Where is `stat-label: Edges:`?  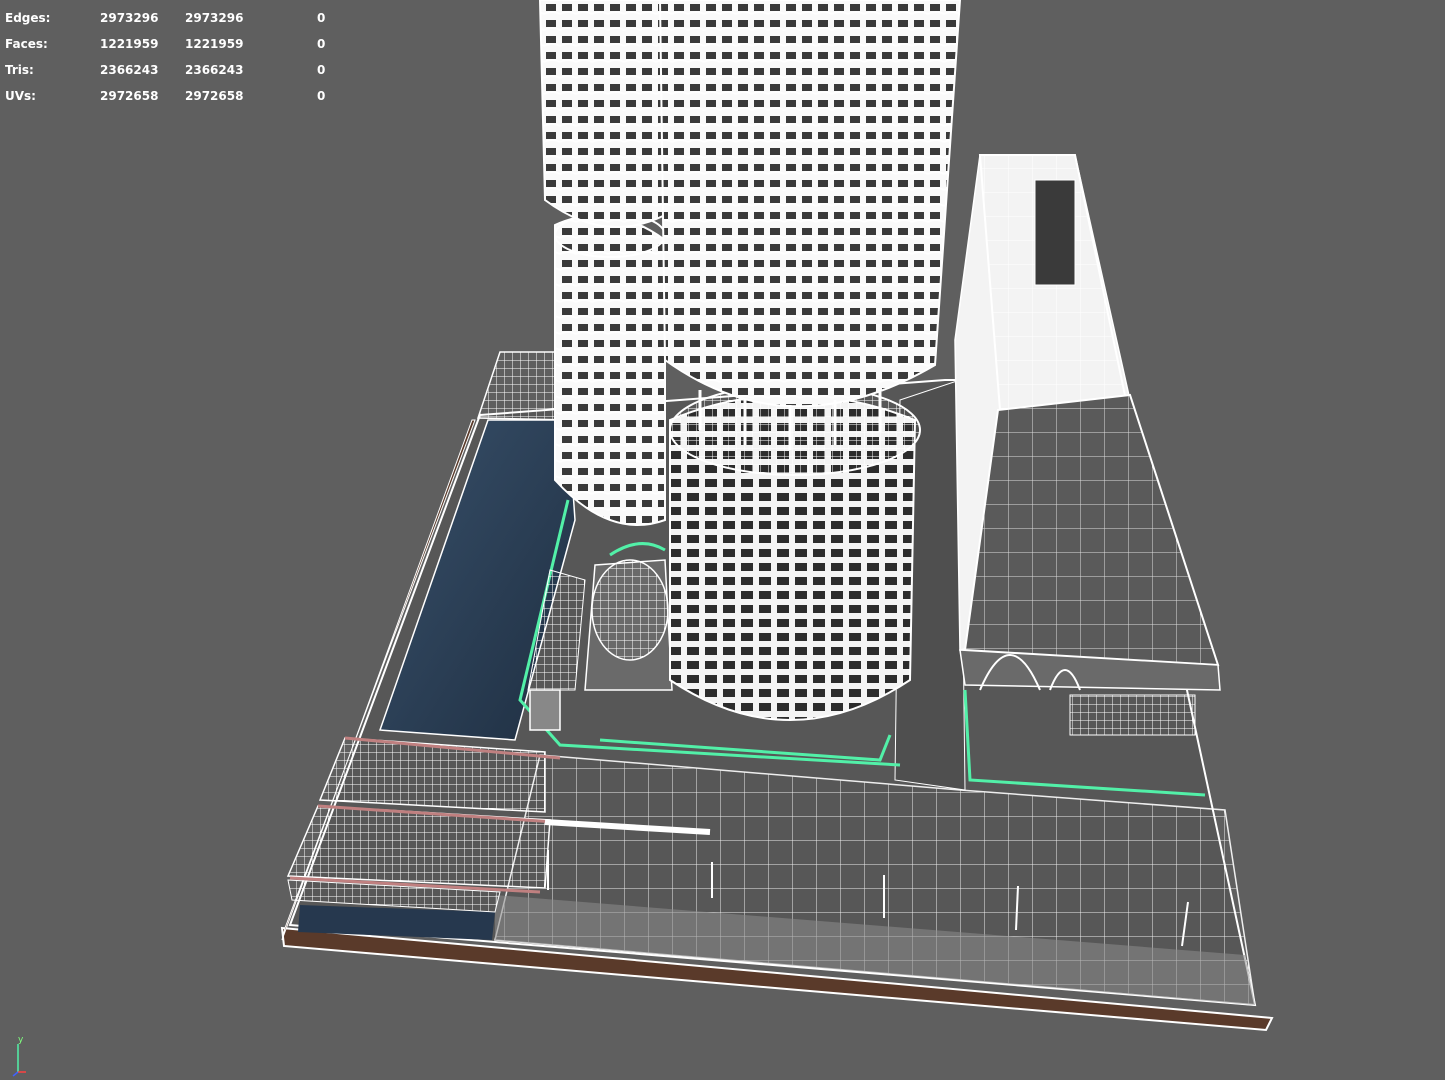
stat-label: Edges: is located at coordinates (28, 18).